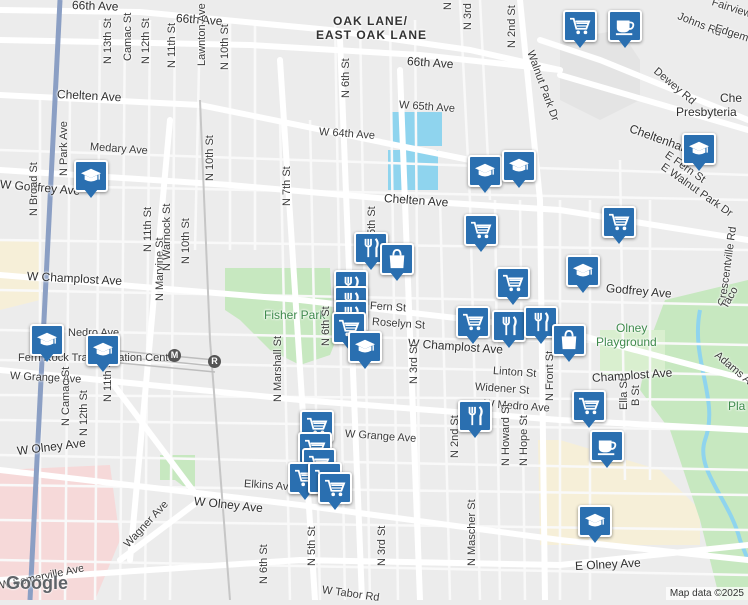  What do you see at coordinates (95, 7) in the screenshot?
I see `street-66th-top-left: 66th Ave` at bounding box center [95, 7].